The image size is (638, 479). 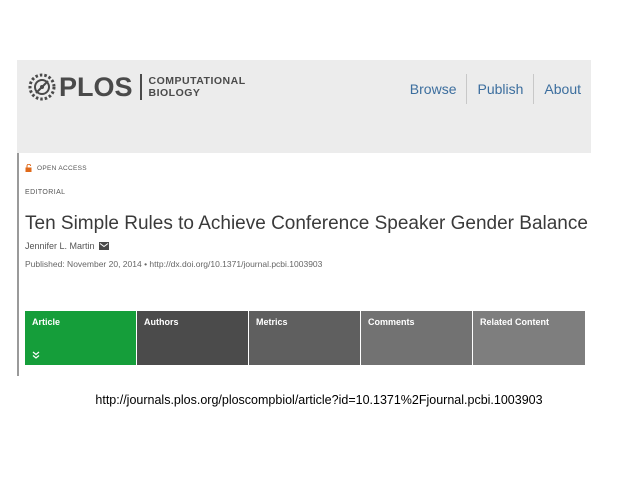 What do you see at coordinates (515, 322) in the screenshot?
I see `tab-label: Related Content` at bounding box center [515, 322].